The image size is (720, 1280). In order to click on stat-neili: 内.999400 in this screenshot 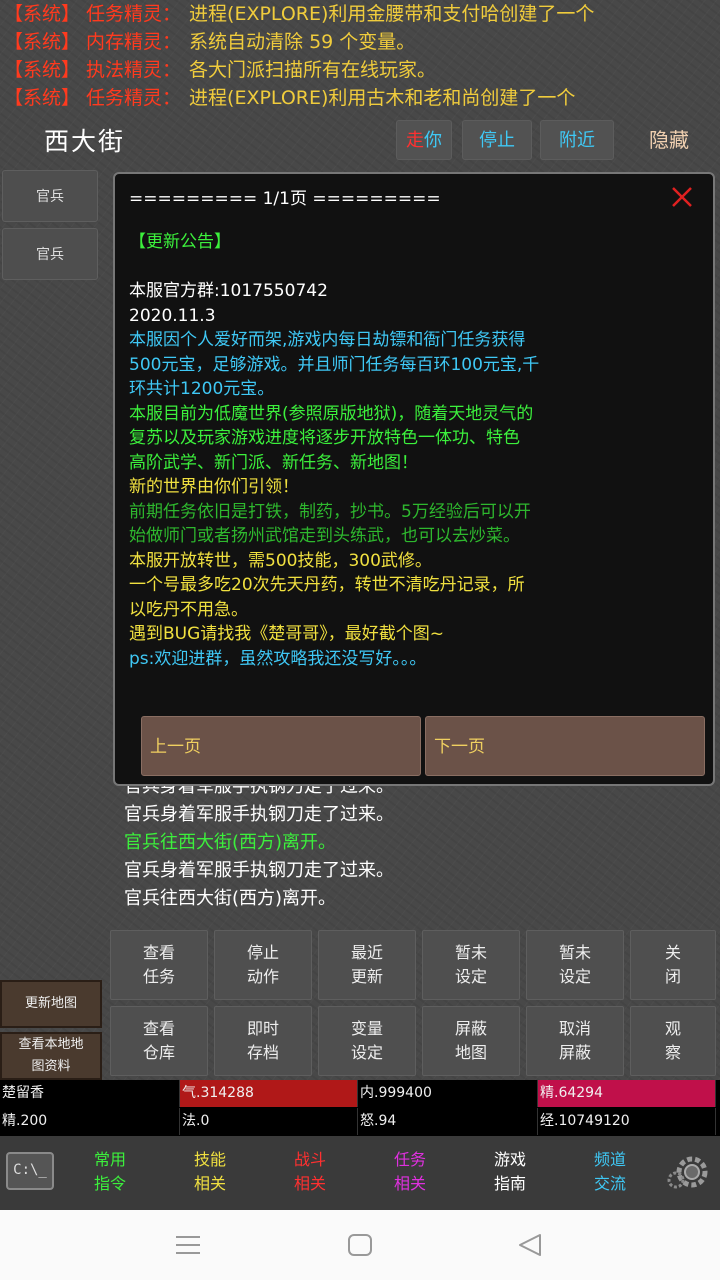, I will do `click(448, 1093)`.